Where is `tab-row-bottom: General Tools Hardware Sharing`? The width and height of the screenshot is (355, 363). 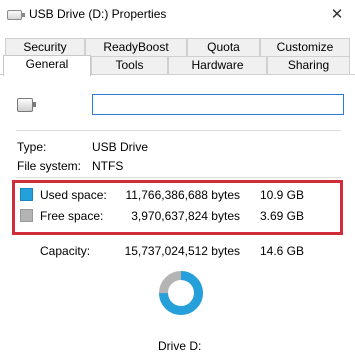
tab-row-bottom: General Tools Hardware Sharing is located at coordinates (177, 65).